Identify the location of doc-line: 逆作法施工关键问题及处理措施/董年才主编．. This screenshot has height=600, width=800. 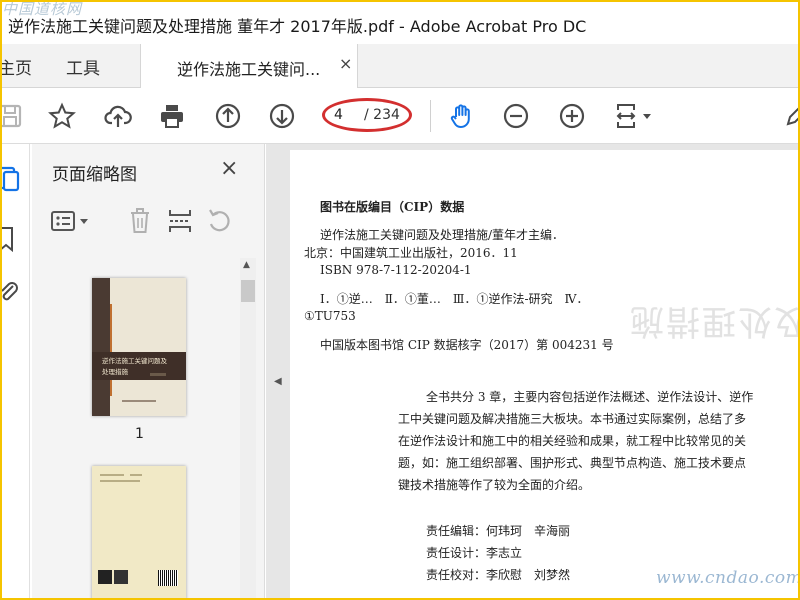
(442, 235).